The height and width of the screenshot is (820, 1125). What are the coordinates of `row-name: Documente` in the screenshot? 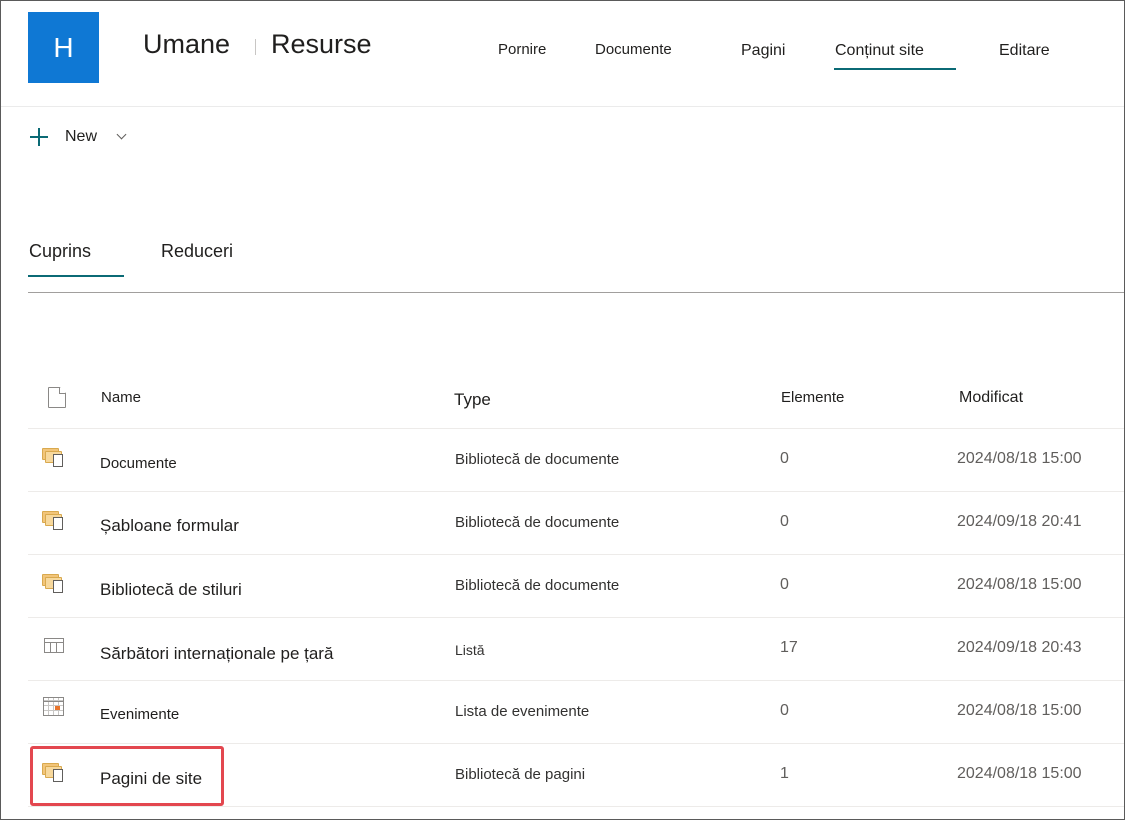 It's located at (138, 463).